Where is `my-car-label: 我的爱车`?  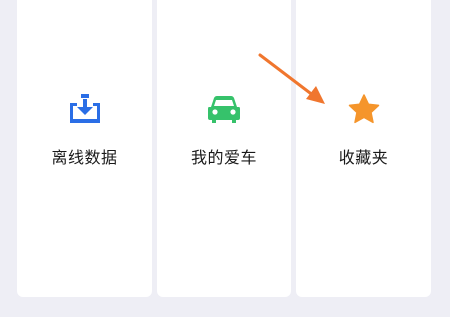 my-car-label: 我的爱车 is located at coordinates (223, 157).